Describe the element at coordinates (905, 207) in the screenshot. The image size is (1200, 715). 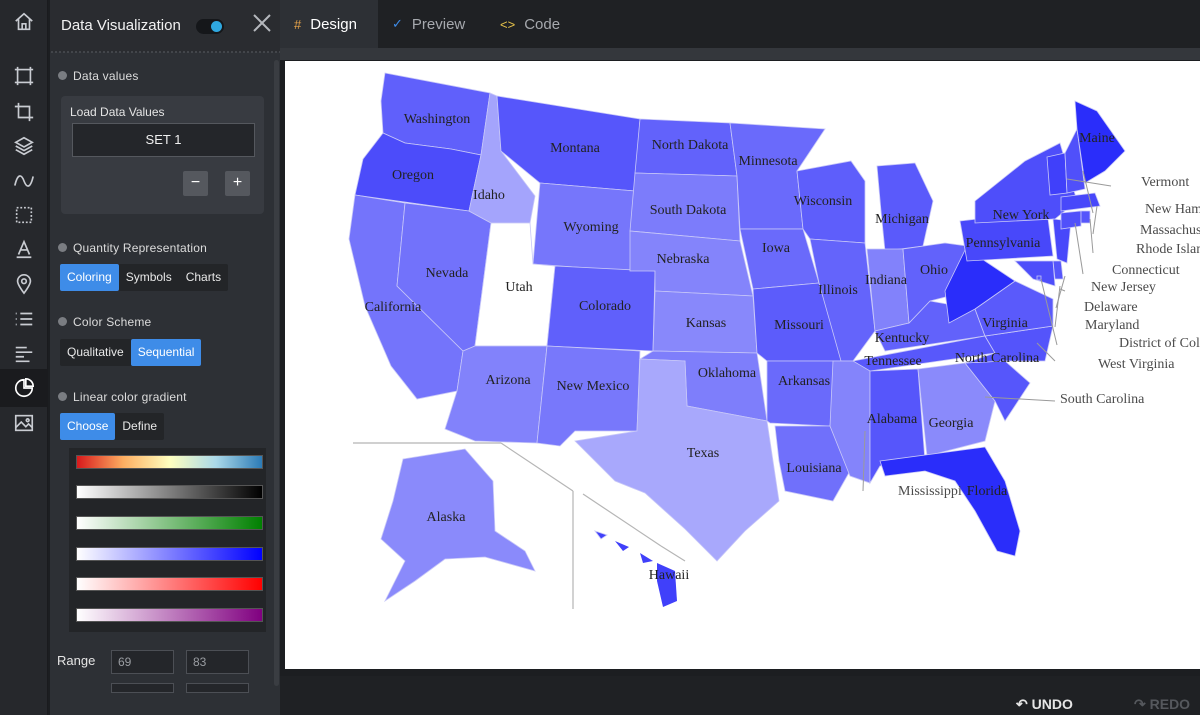
I see `state-shape-michigan` at that location.